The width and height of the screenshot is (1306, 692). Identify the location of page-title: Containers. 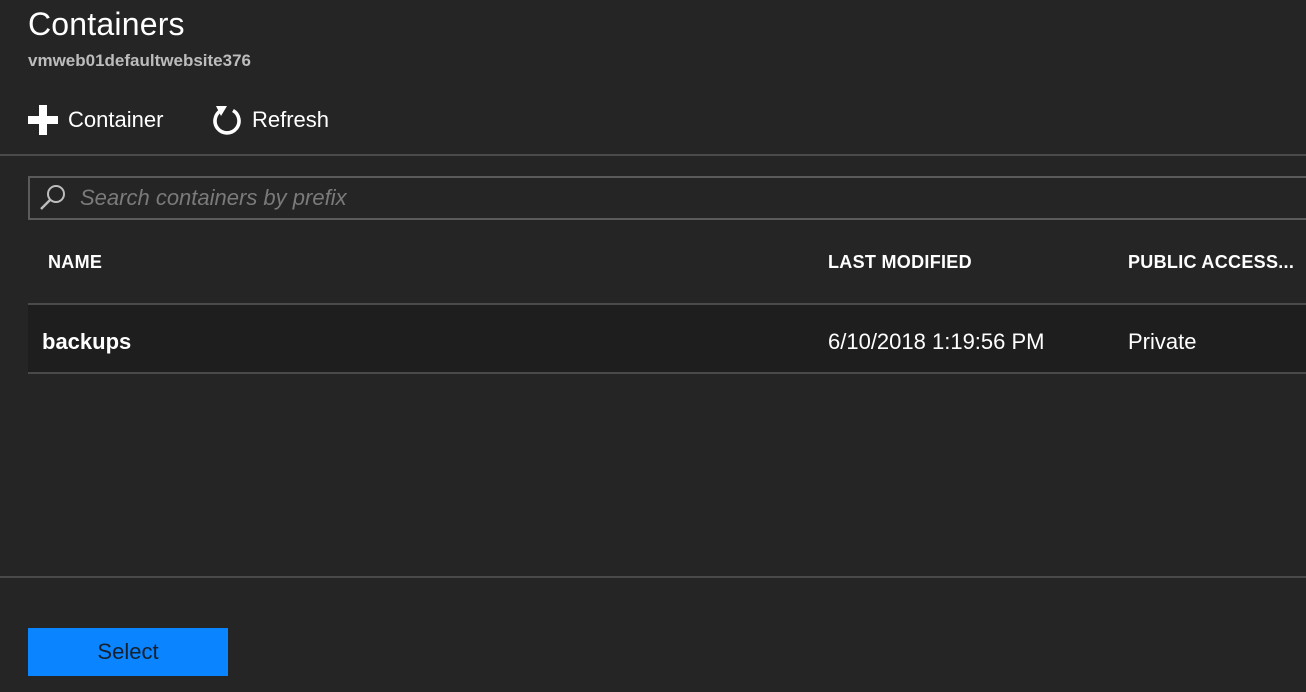
(106, 24).